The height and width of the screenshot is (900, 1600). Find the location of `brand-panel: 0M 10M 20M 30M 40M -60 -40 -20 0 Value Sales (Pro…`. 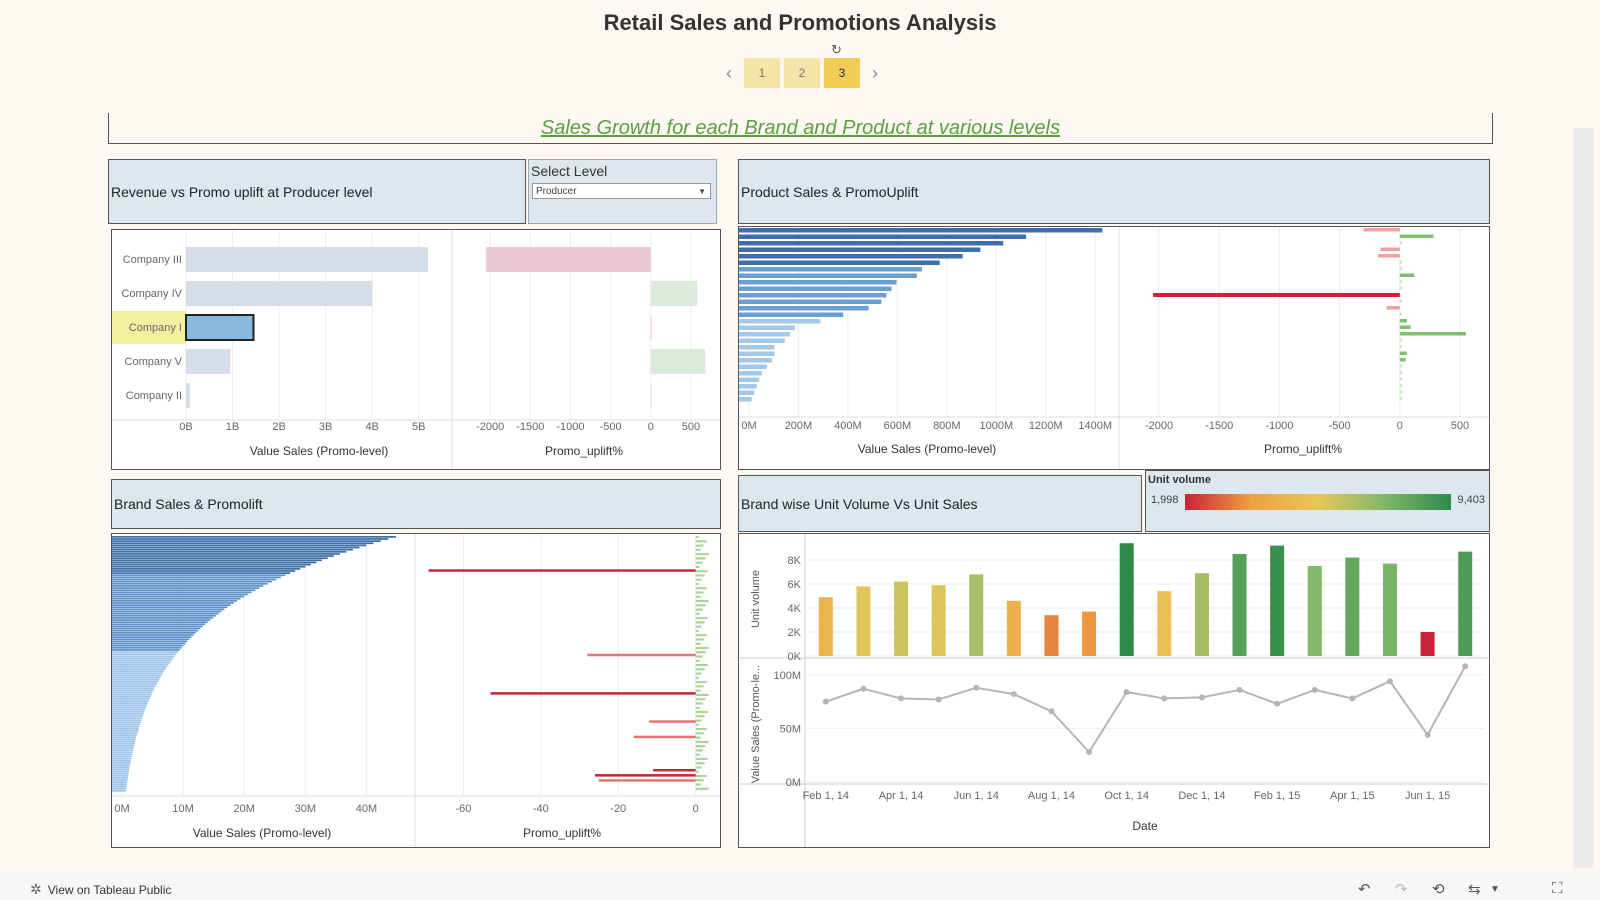

brand-panel: 0M 10M 20M 30M 40M -60 -40 -20 0 Value Sales (Pro… is located at coordinates (416, 690).